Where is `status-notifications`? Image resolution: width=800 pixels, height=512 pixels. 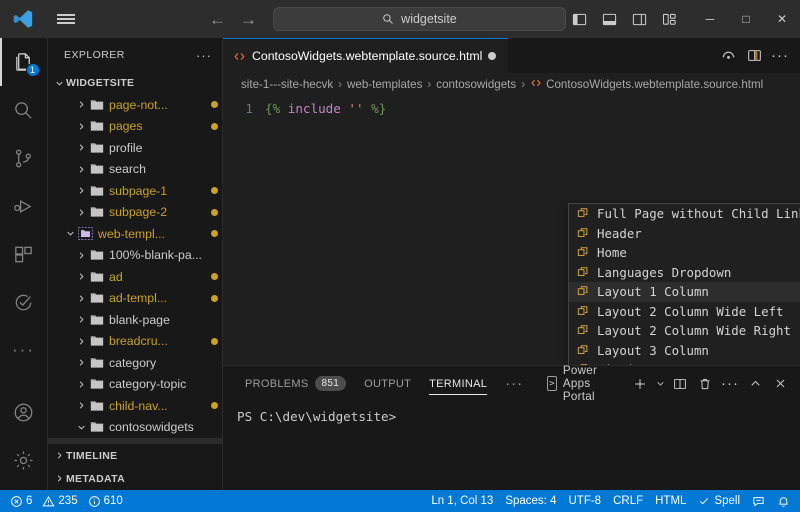 status-notifications is located at coordinates (783, 501).